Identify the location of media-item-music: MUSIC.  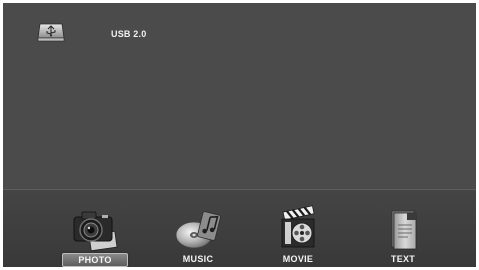
(198, 229).